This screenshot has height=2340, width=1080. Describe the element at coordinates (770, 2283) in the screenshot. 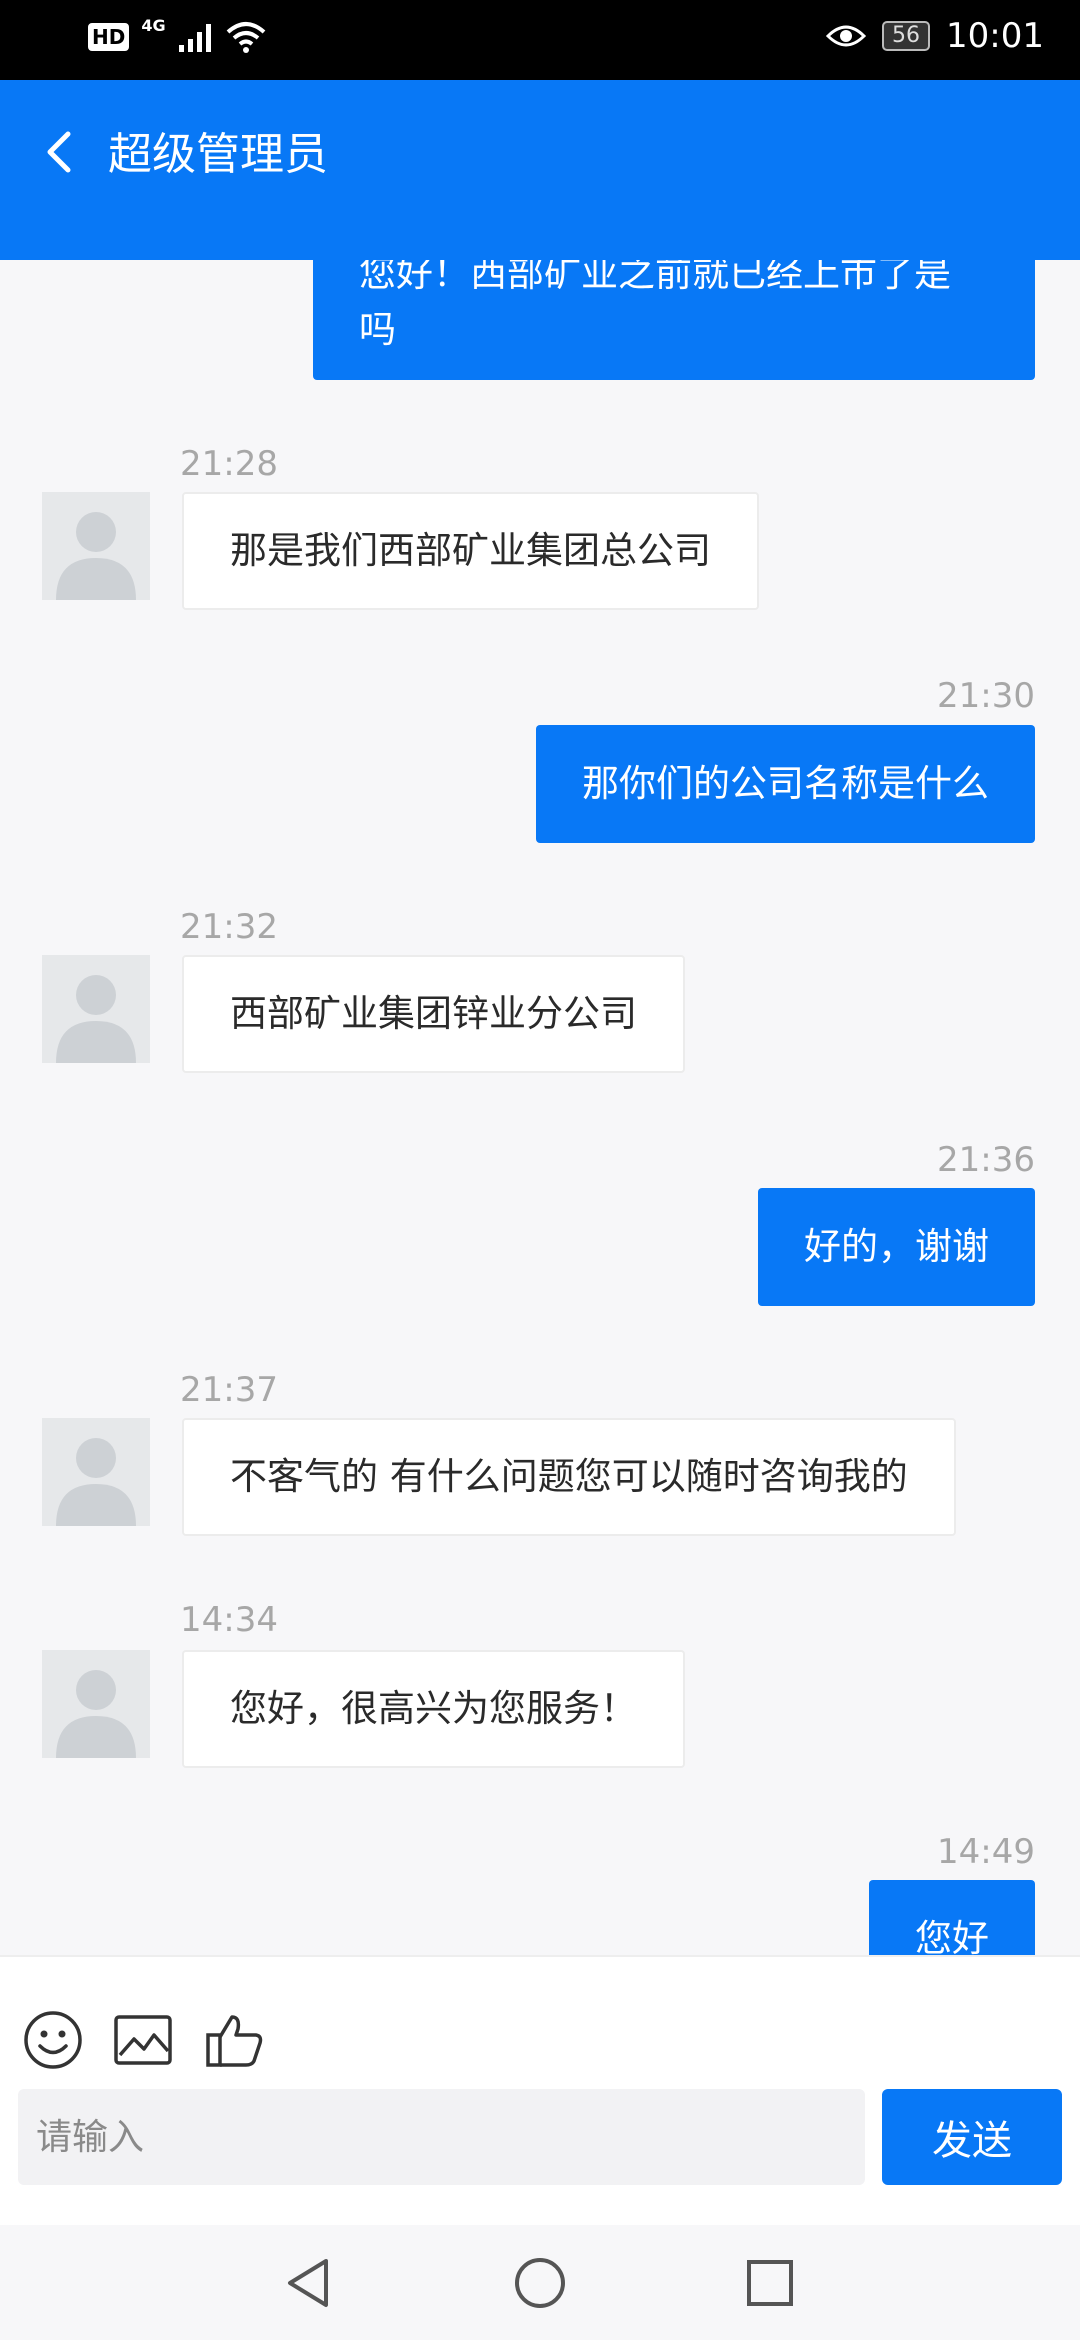

I see `nav-recents-icon` at that location.